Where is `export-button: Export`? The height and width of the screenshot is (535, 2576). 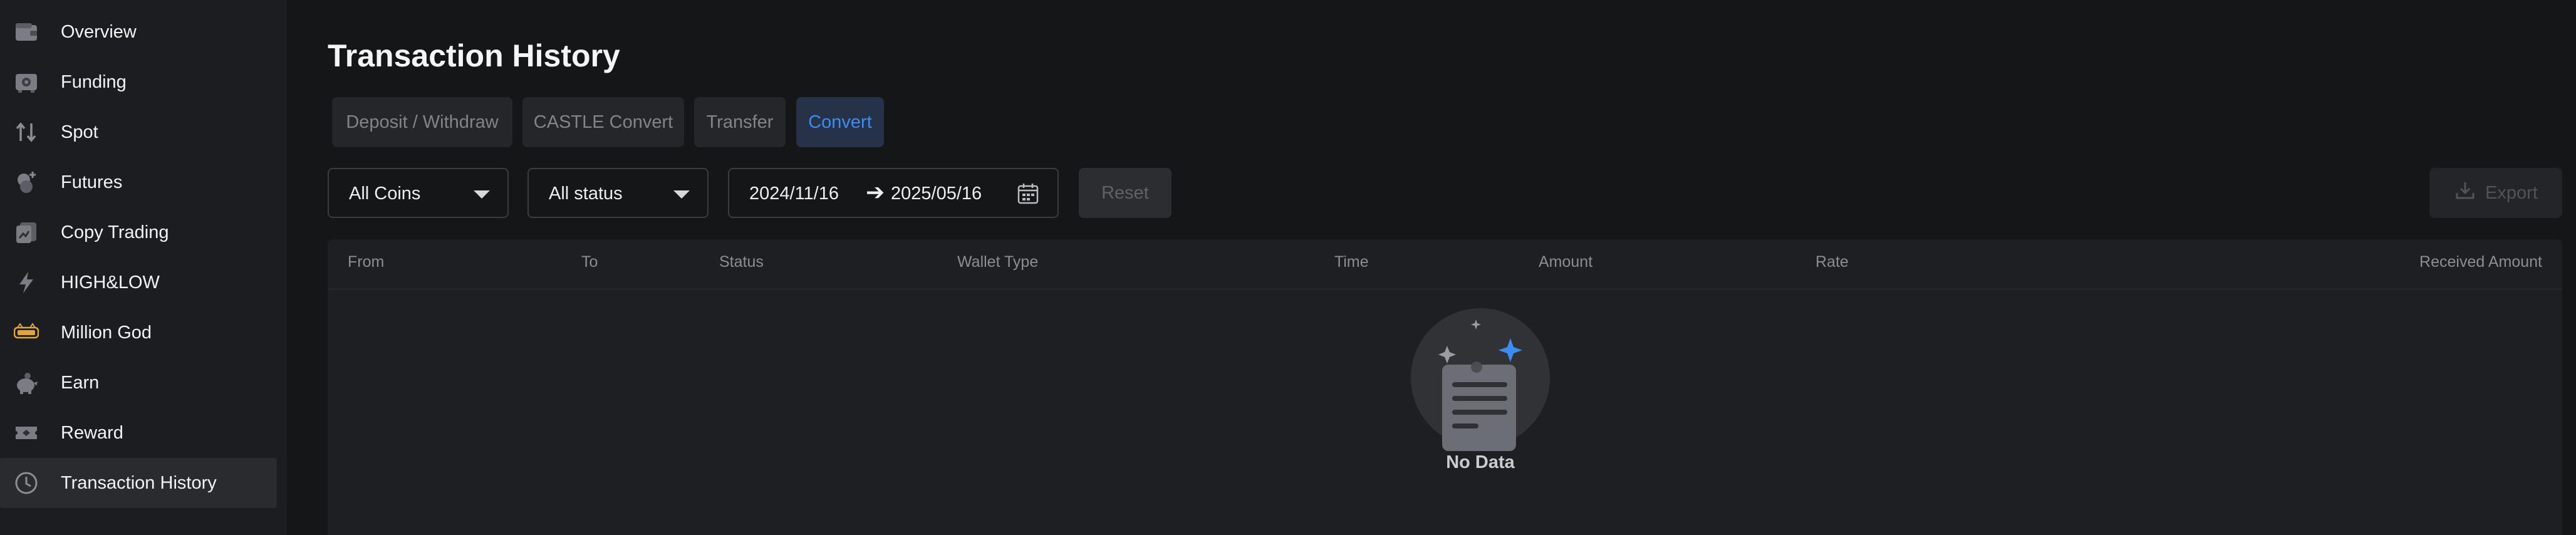 export-button: Export is located at coordinates (2495, 193).